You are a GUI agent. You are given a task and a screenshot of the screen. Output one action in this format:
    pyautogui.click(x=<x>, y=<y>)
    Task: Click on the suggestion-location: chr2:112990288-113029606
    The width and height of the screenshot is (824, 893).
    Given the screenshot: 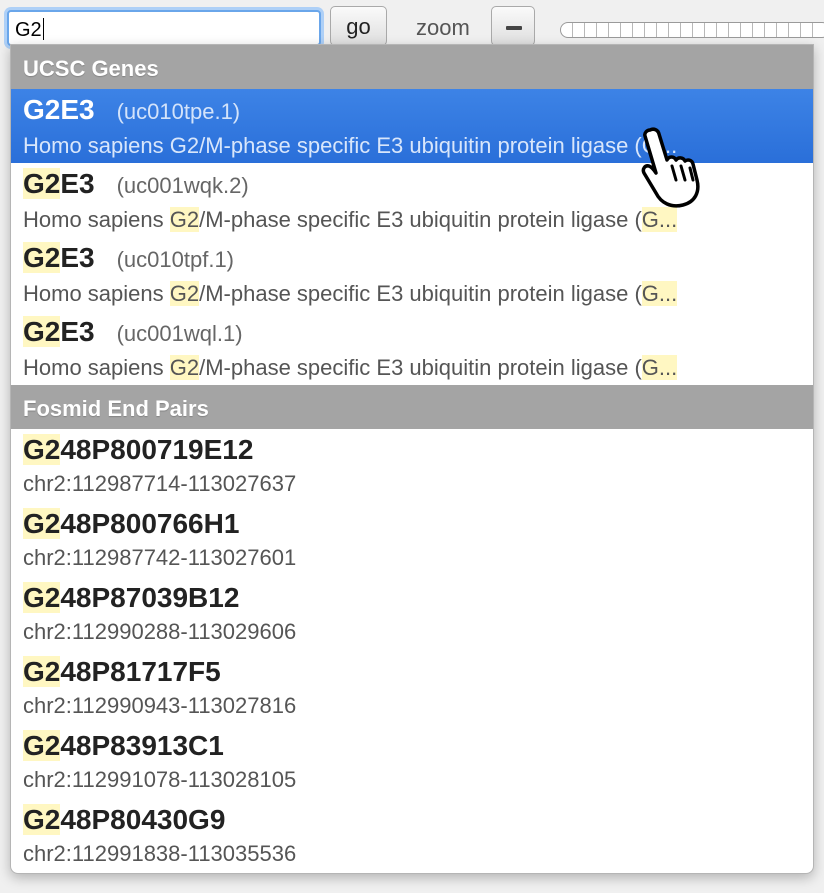 What is the action you would take?
    pyautogui.click(x=160, y=631)
    